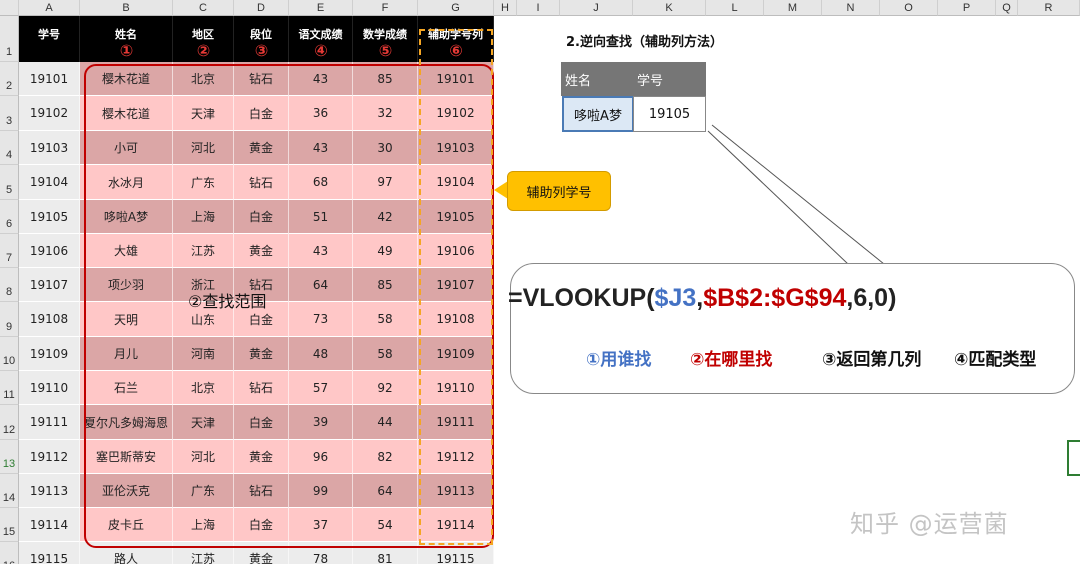 The height and width of the screenshot is (564, 1080). Describe the element at coordinates (909, 8) in the screenshot. I see `column-header-o: O` at that location.